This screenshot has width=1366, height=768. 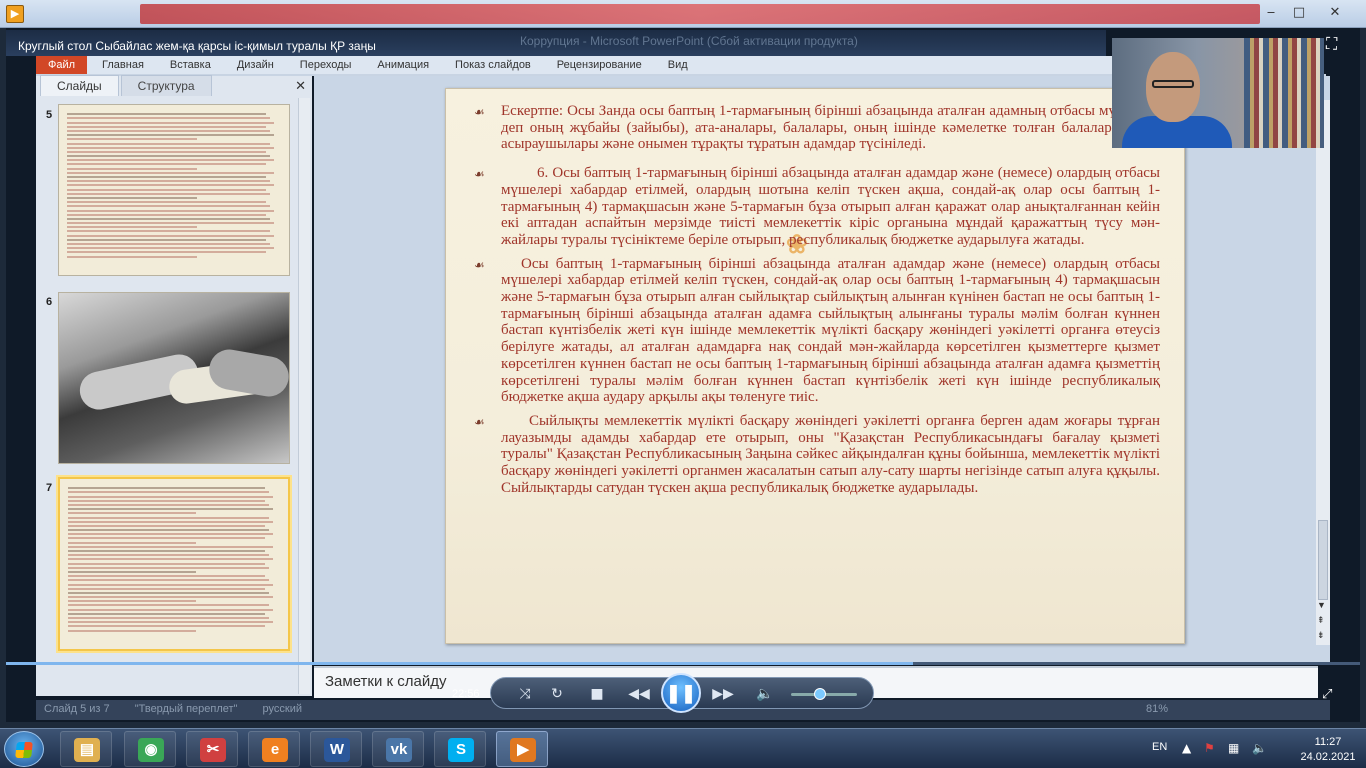 I want to click on player-app-icon: ▶, so click(x=15, y=14).